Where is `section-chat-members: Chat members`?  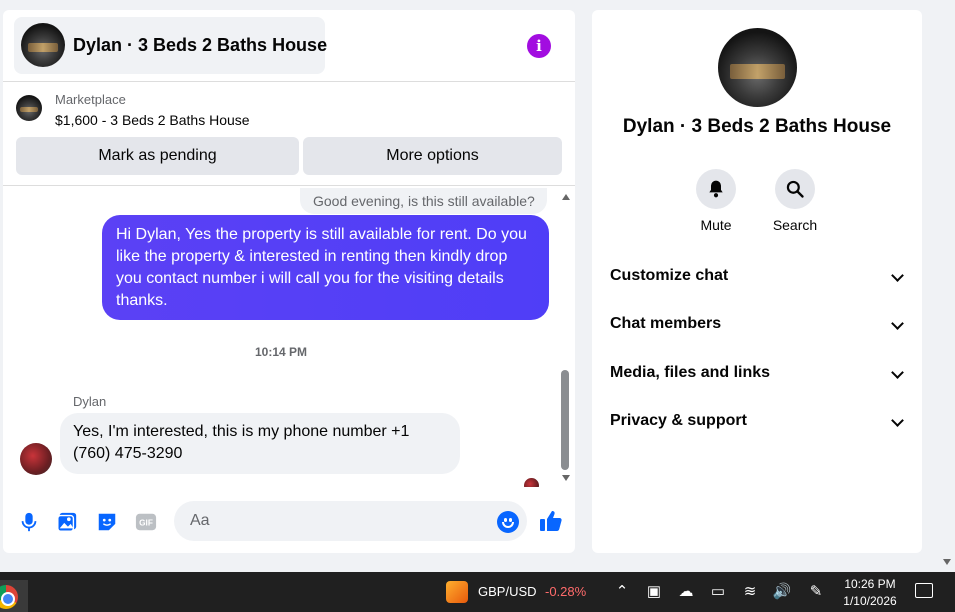 section-chat-members: Chat members is located at coordinates (758, 330).